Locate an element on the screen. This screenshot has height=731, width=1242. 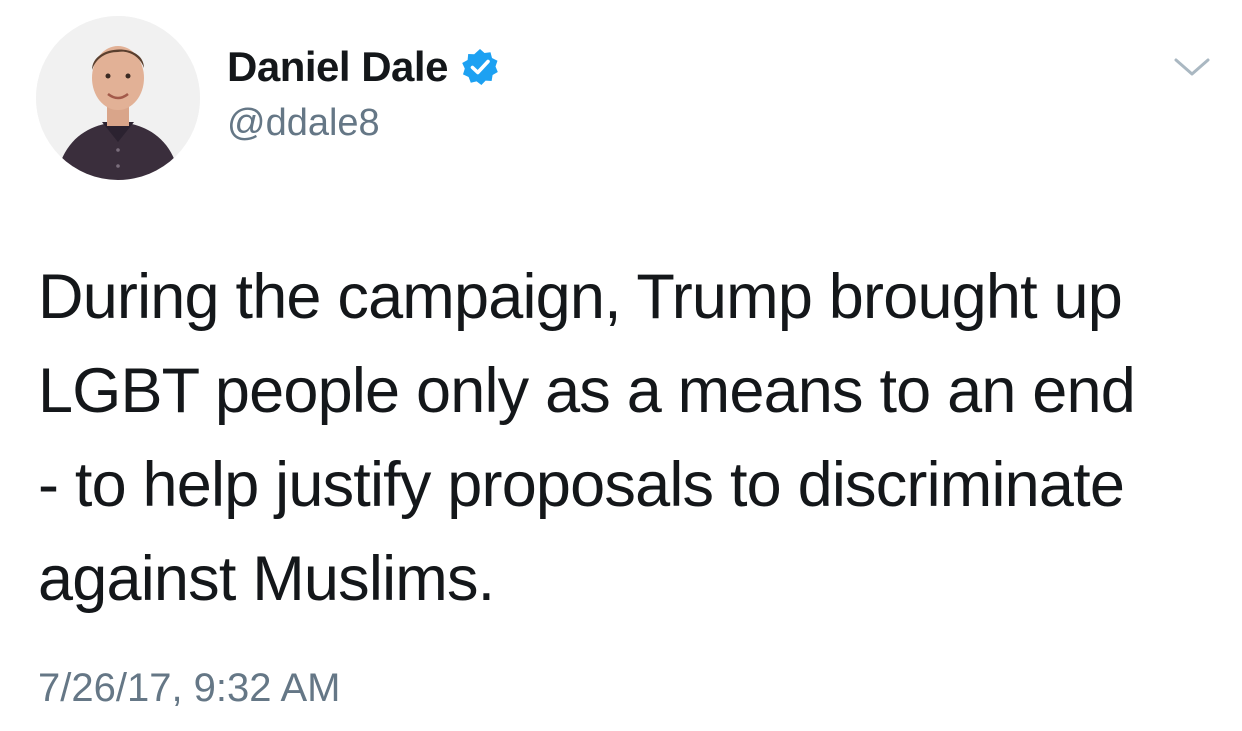
avatar-image is located at coordinates (118, 98).